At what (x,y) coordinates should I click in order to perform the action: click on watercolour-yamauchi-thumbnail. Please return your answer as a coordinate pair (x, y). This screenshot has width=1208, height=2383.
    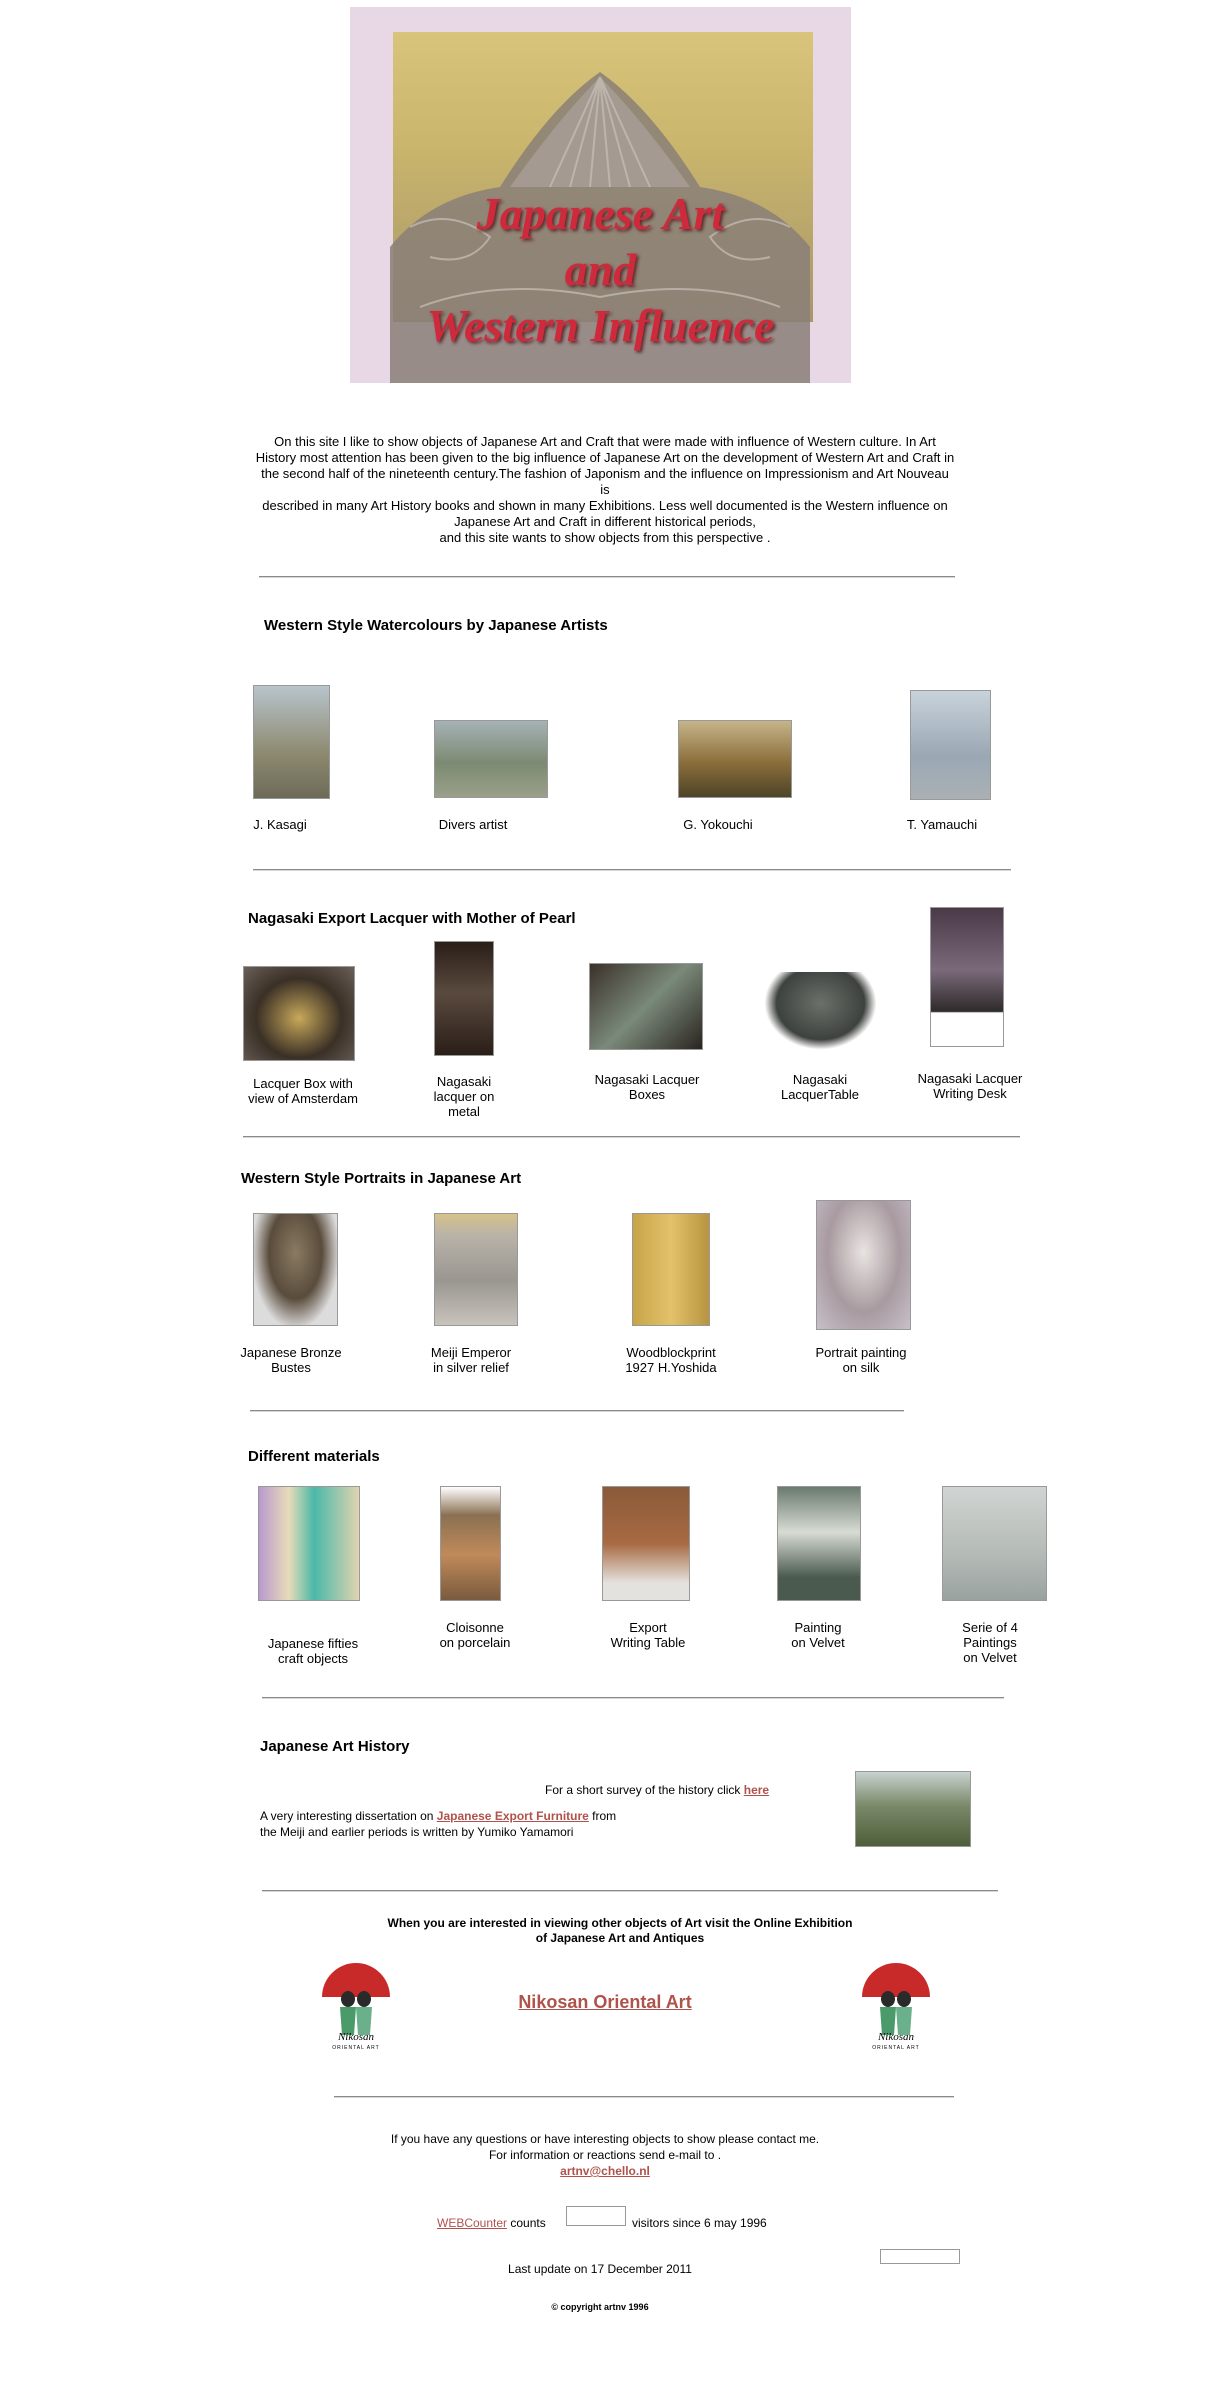
    Looking at the image, I should click on (950, 745).